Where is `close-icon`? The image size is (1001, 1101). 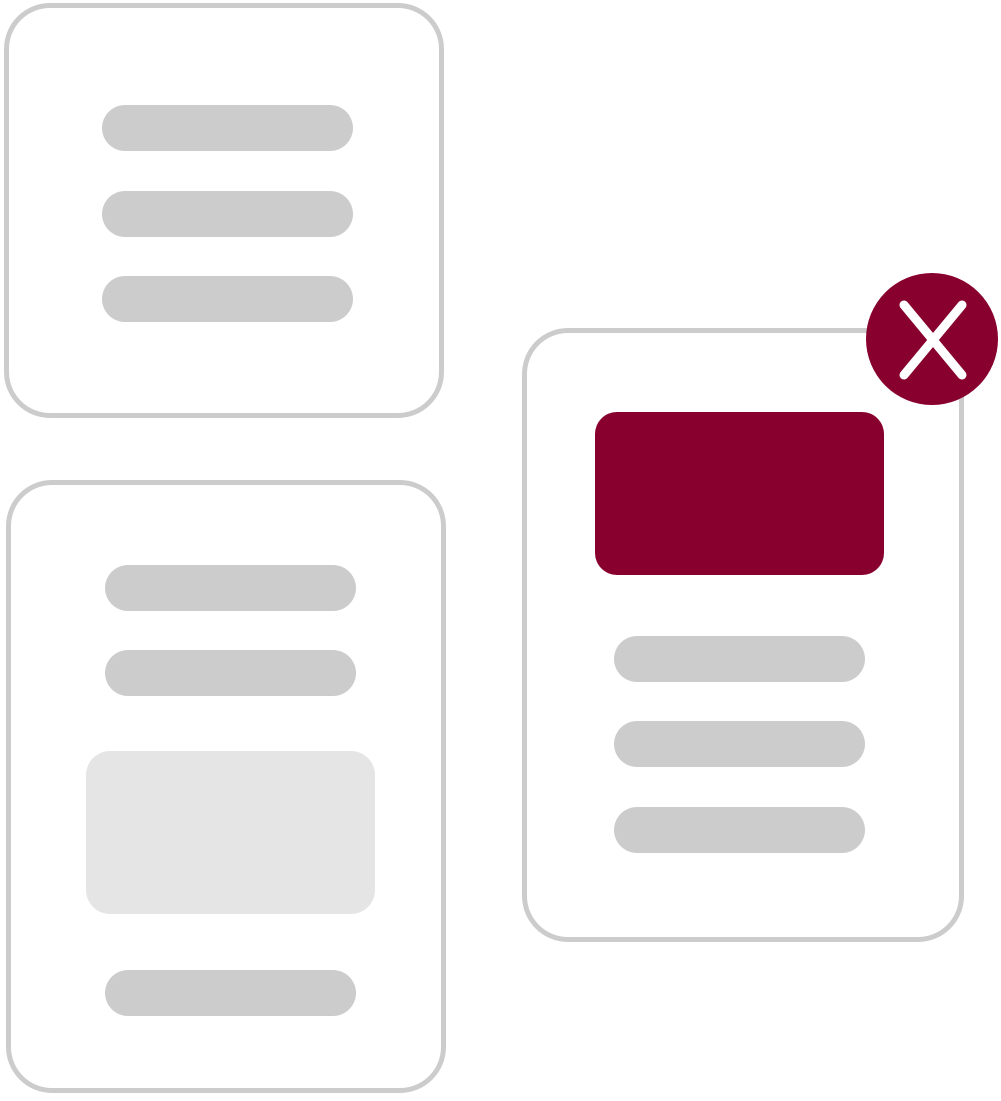
close-icon is located at coordinates (933, 340).